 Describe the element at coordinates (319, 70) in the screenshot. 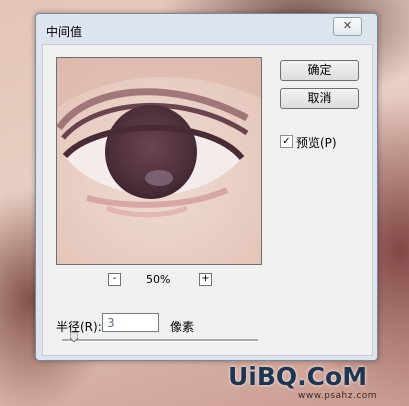

I see `ok-button: 确定` at that location.